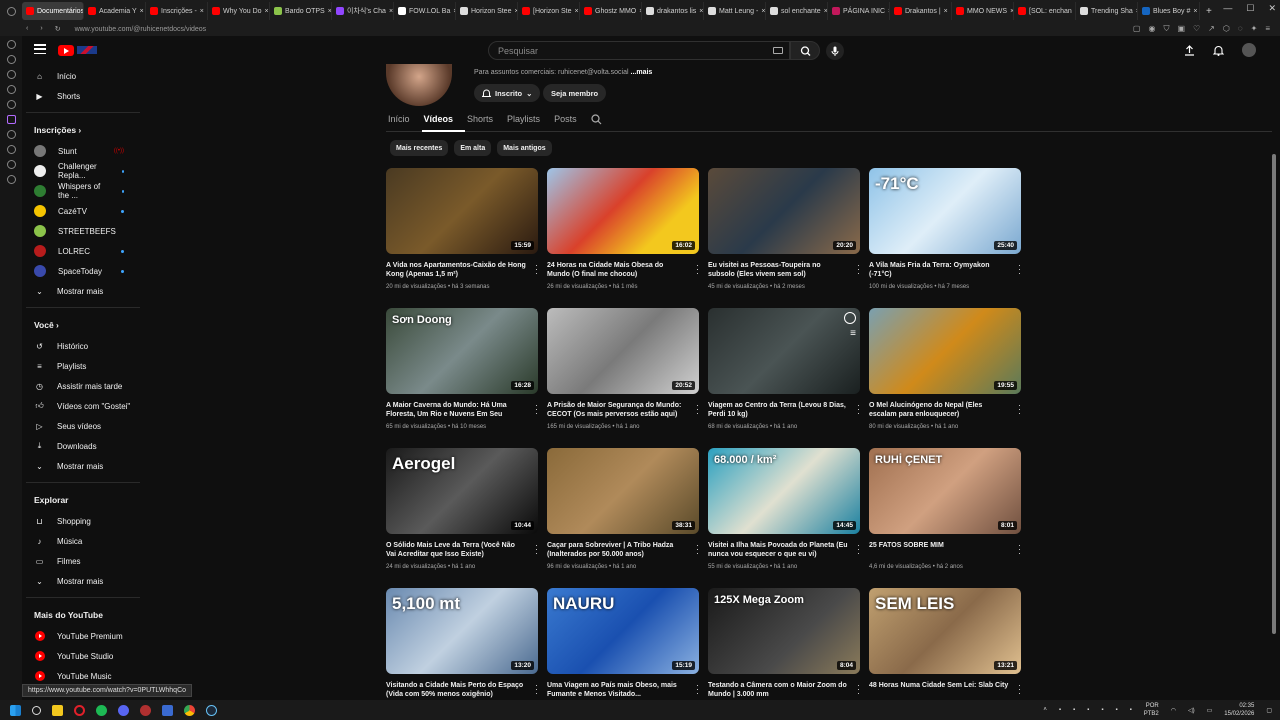 The height and width of the screenshot is (720, 1280). Describe the element at coordinates (1107, 11) in the screenshot. I see `browser-tab: Trending Sha×` at that location.